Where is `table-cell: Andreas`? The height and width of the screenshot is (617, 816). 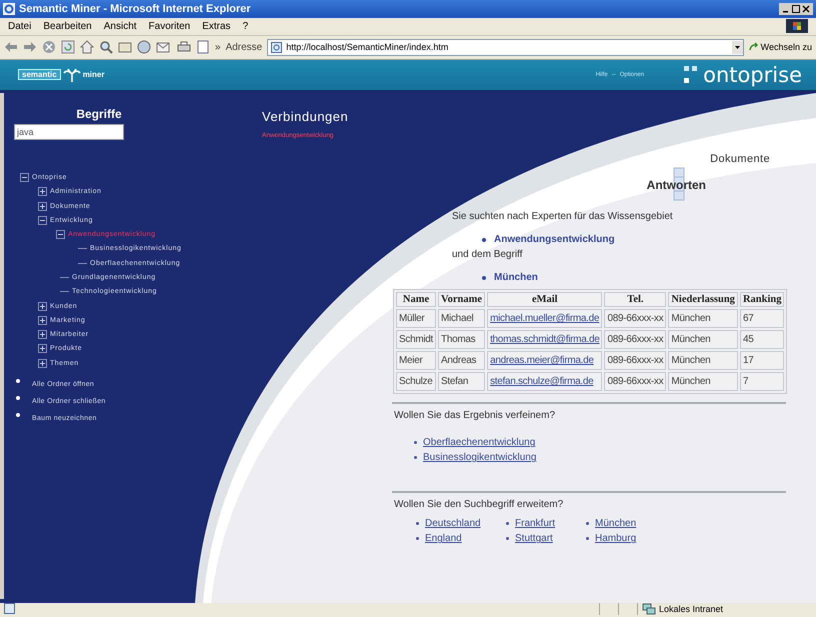
table-cell: Andreas is located at coordinates (462, 360).